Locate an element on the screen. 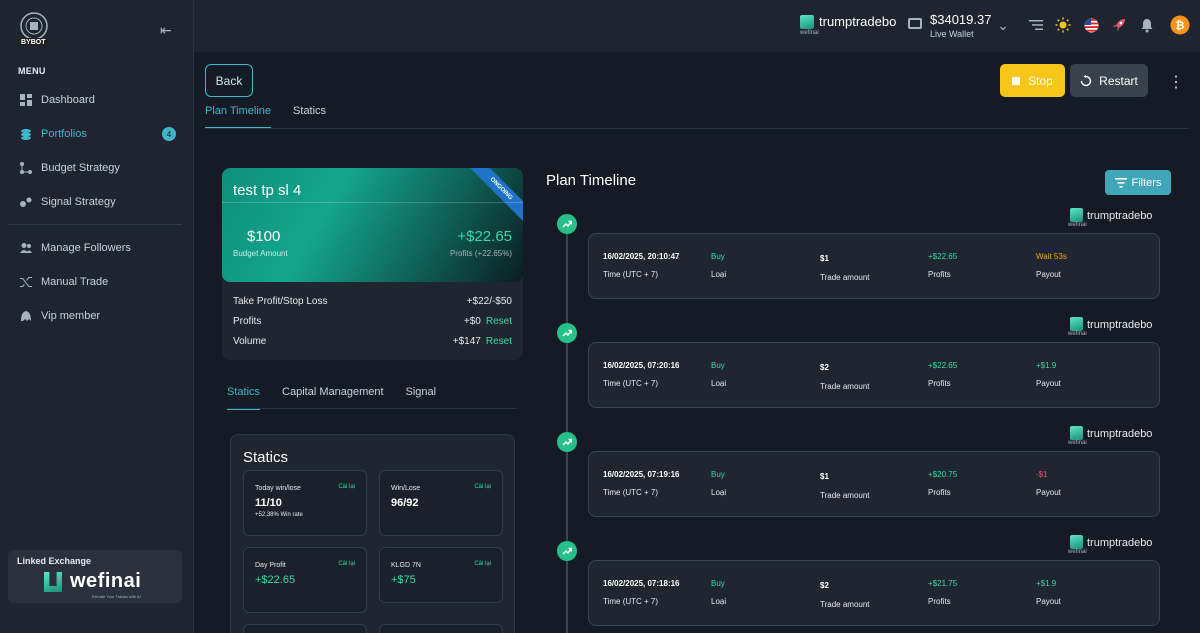  stop-label: Stop is located at coordinates (1040, 80).